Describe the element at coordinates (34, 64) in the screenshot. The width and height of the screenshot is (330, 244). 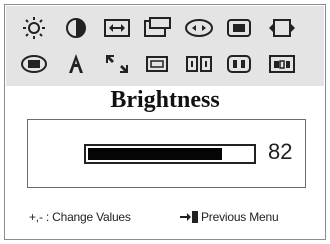
I see `display-mode-icon` at that location.